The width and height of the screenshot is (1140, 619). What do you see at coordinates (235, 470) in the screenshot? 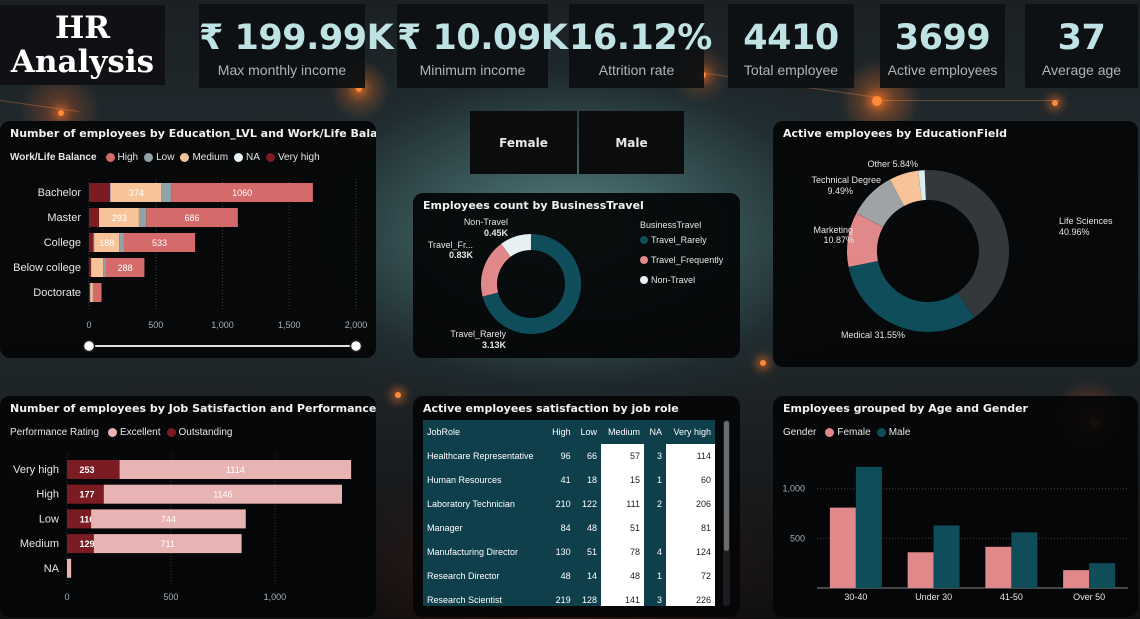
I see `data-label: 1114` at bounding box center [235, 470].